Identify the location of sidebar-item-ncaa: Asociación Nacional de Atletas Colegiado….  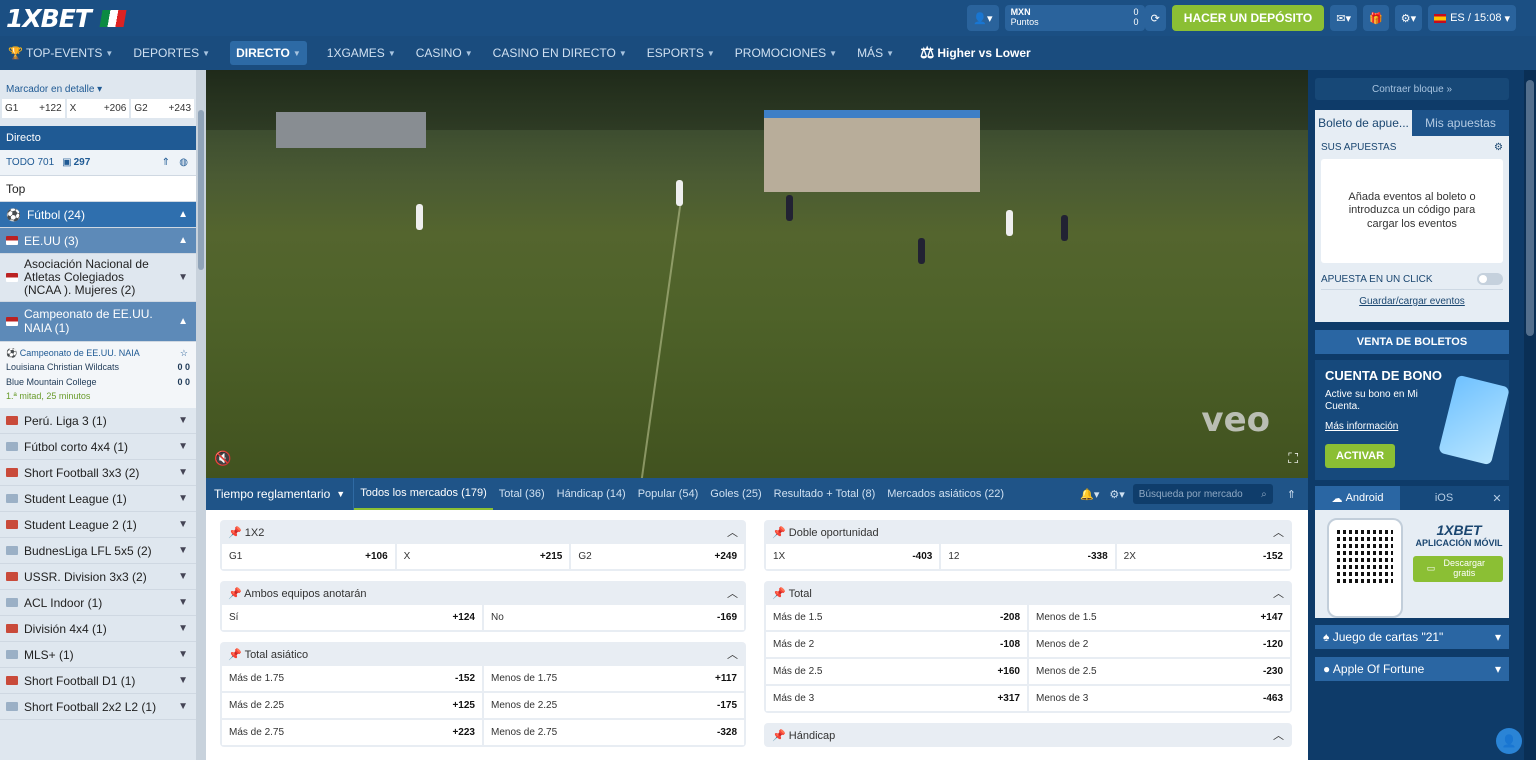
(98, 278).